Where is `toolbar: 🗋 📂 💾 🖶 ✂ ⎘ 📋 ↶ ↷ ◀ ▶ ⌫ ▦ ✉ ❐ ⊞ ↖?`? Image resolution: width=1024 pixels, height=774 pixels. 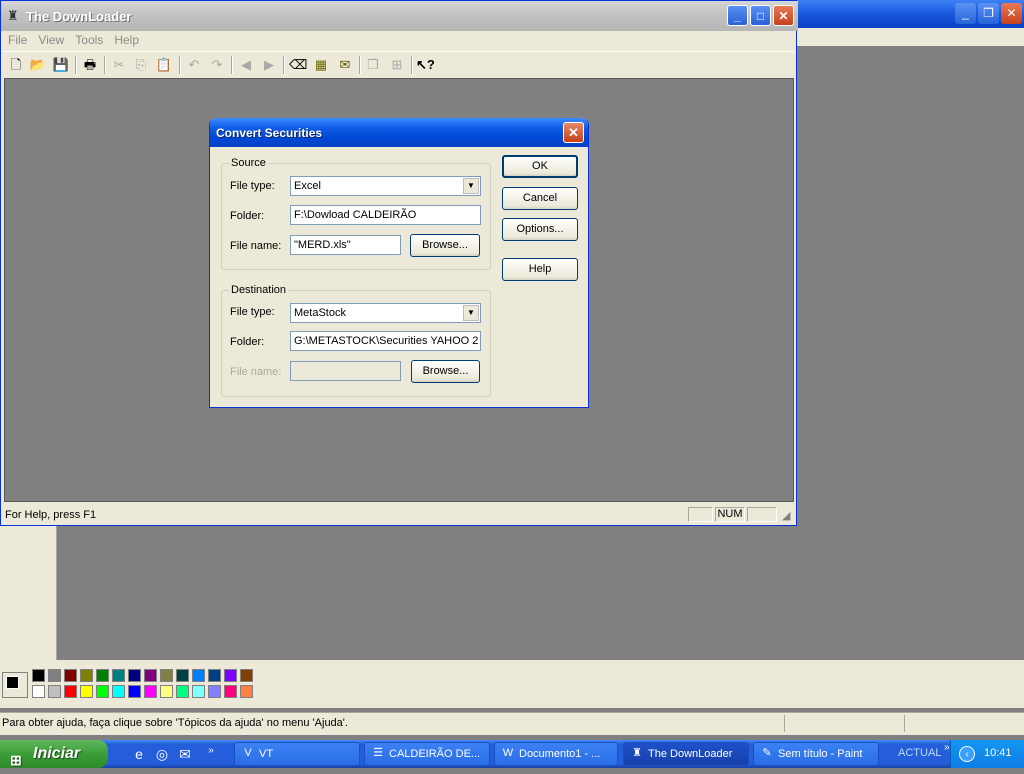 toolbar: 🗋 📂 💾 🖶 ✂ ⎘ 📋 ↶ ↷ ◀ ▶ ⌫ ▦ ✉ ❐ ⊞ ↖? is located at coordinates (399, 65).